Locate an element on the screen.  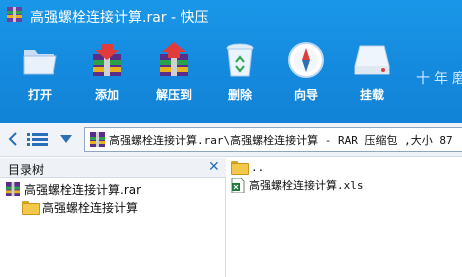
open-folder-icon is located at coordinates (40, 62).